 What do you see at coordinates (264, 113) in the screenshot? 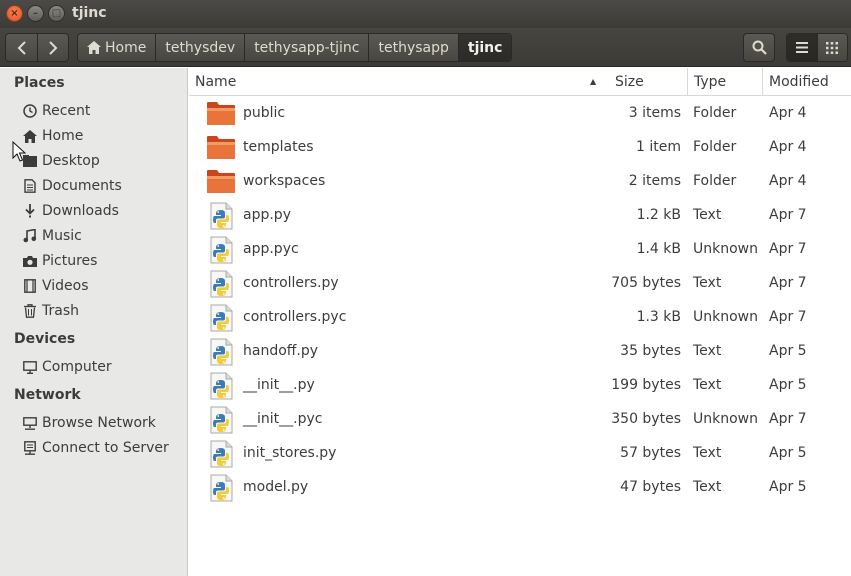
I see `file-name-cell: public` at bounding box center [264, 113].